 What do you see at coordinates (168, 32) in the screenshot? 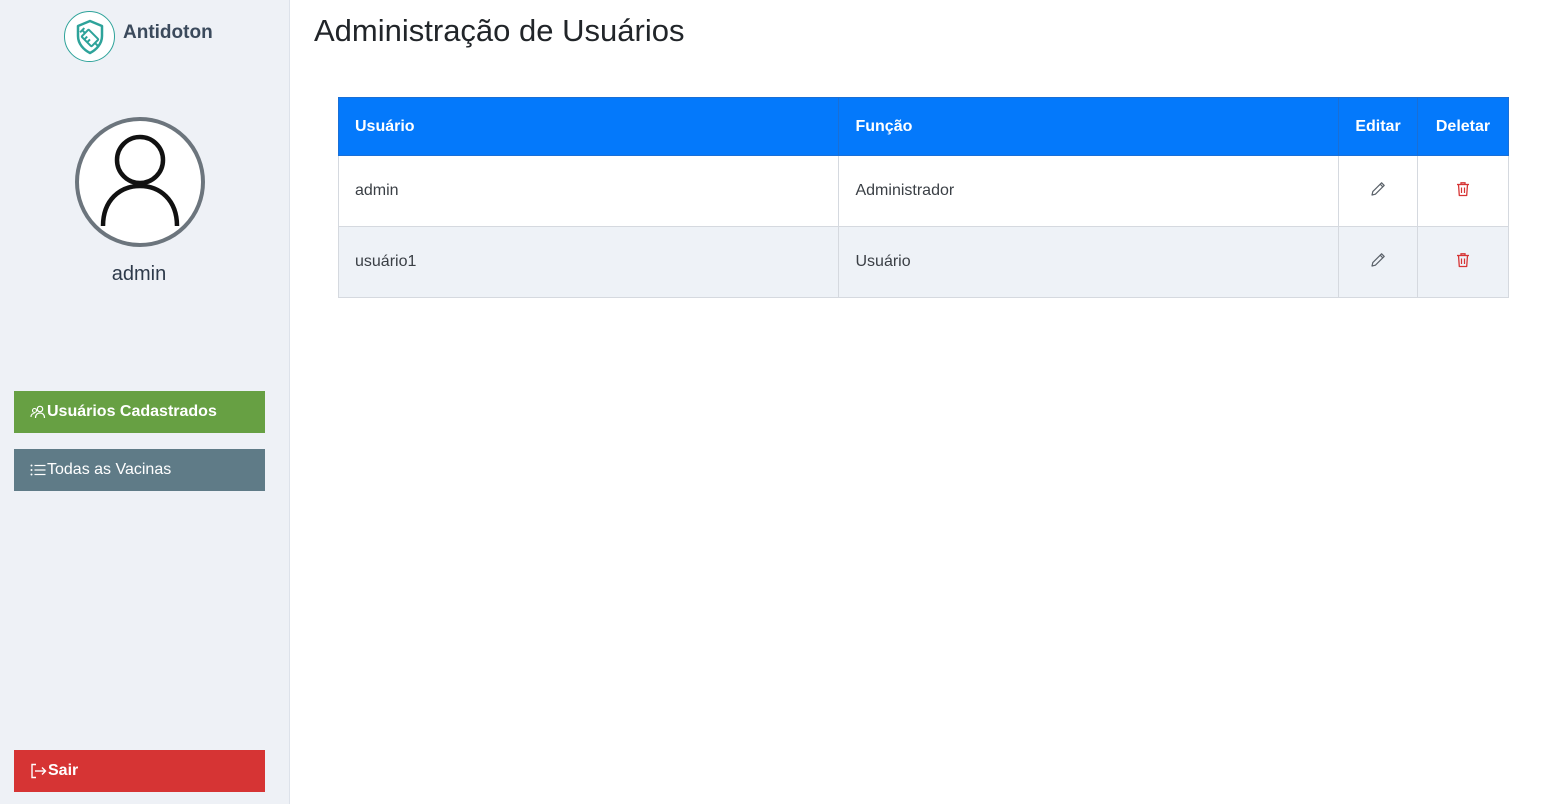
I see `brand-name: Antidoton` at bounding box center [168, 32].